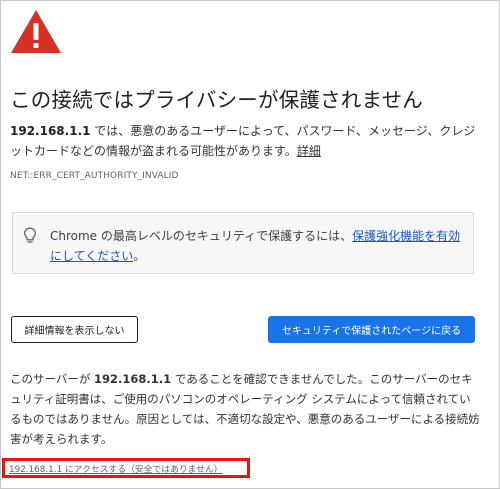 This screenshot has height=489, width=500. Describe the element at coordinates (139, 256) in the screenshot. I see `protection-suffix: 。` at that location.